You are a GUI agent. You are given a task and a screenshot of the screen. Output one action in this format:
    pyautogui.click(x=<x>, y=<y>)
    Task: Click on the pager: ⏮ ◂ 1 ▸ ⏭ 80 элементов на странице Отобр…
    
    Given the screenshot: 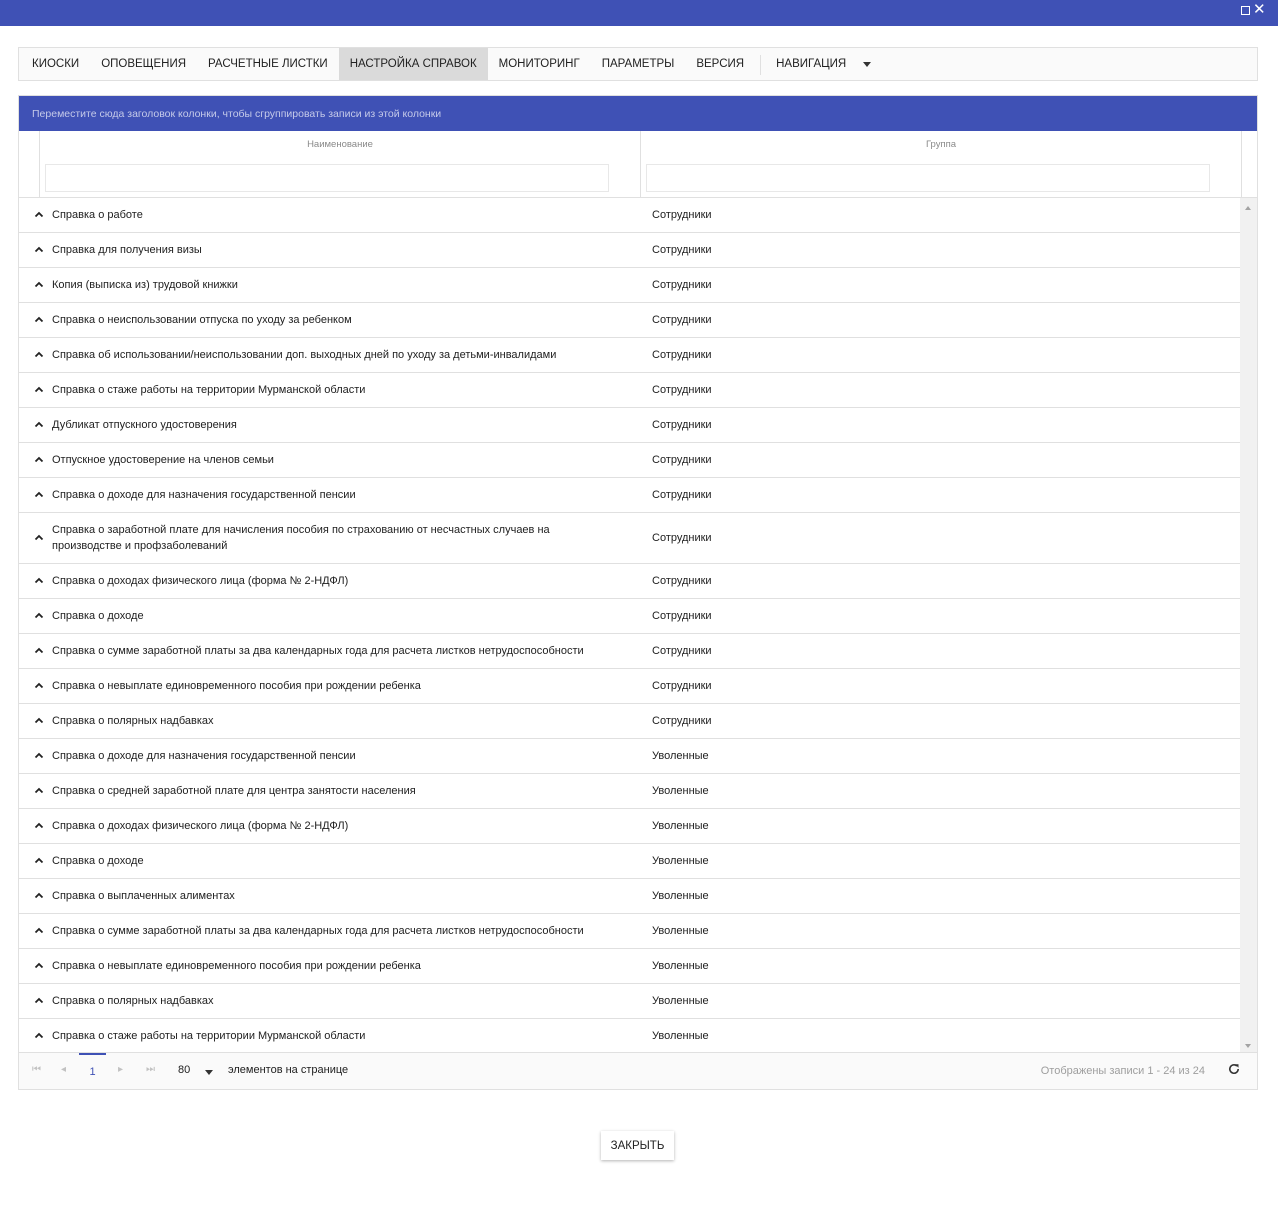 What is the action you would take?
    pyautogui.click(x=638, y=1070)
    